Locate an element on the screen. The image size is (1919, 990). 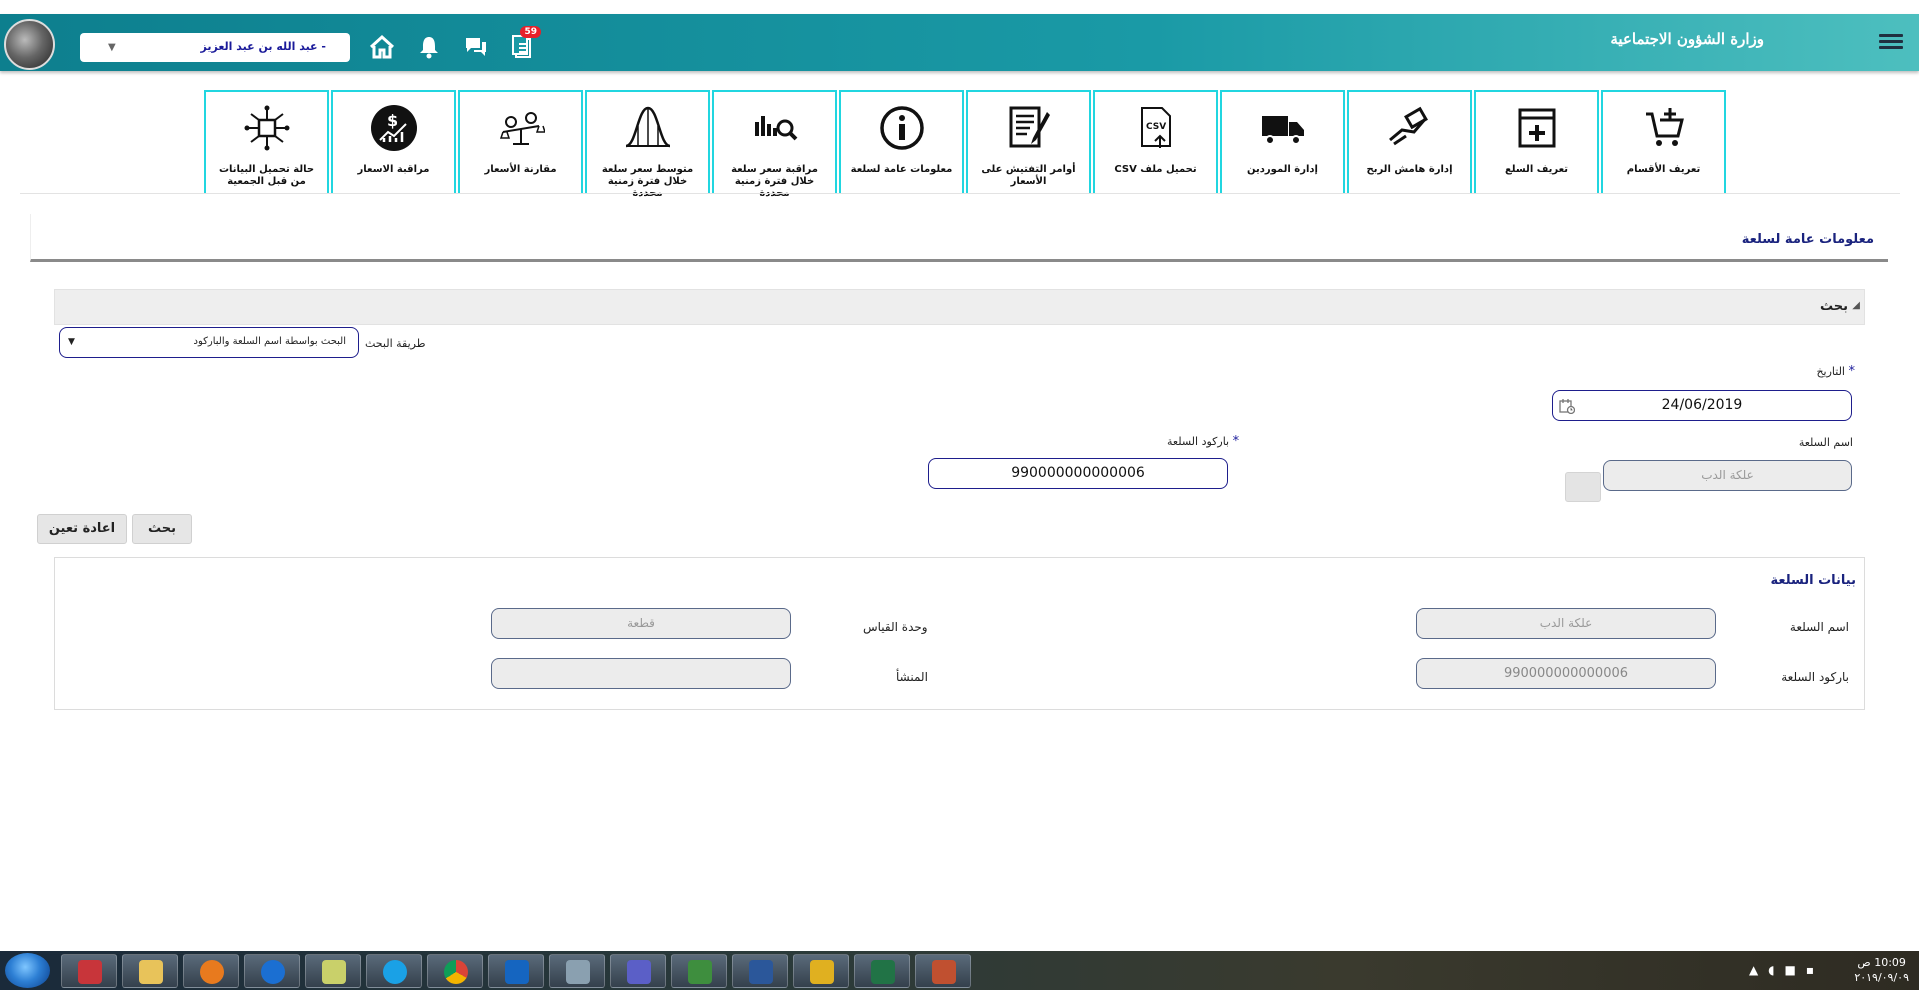
tray-date: ٢٠١٩/٠٩/٠٩ is located at coordinates (1881, 977).